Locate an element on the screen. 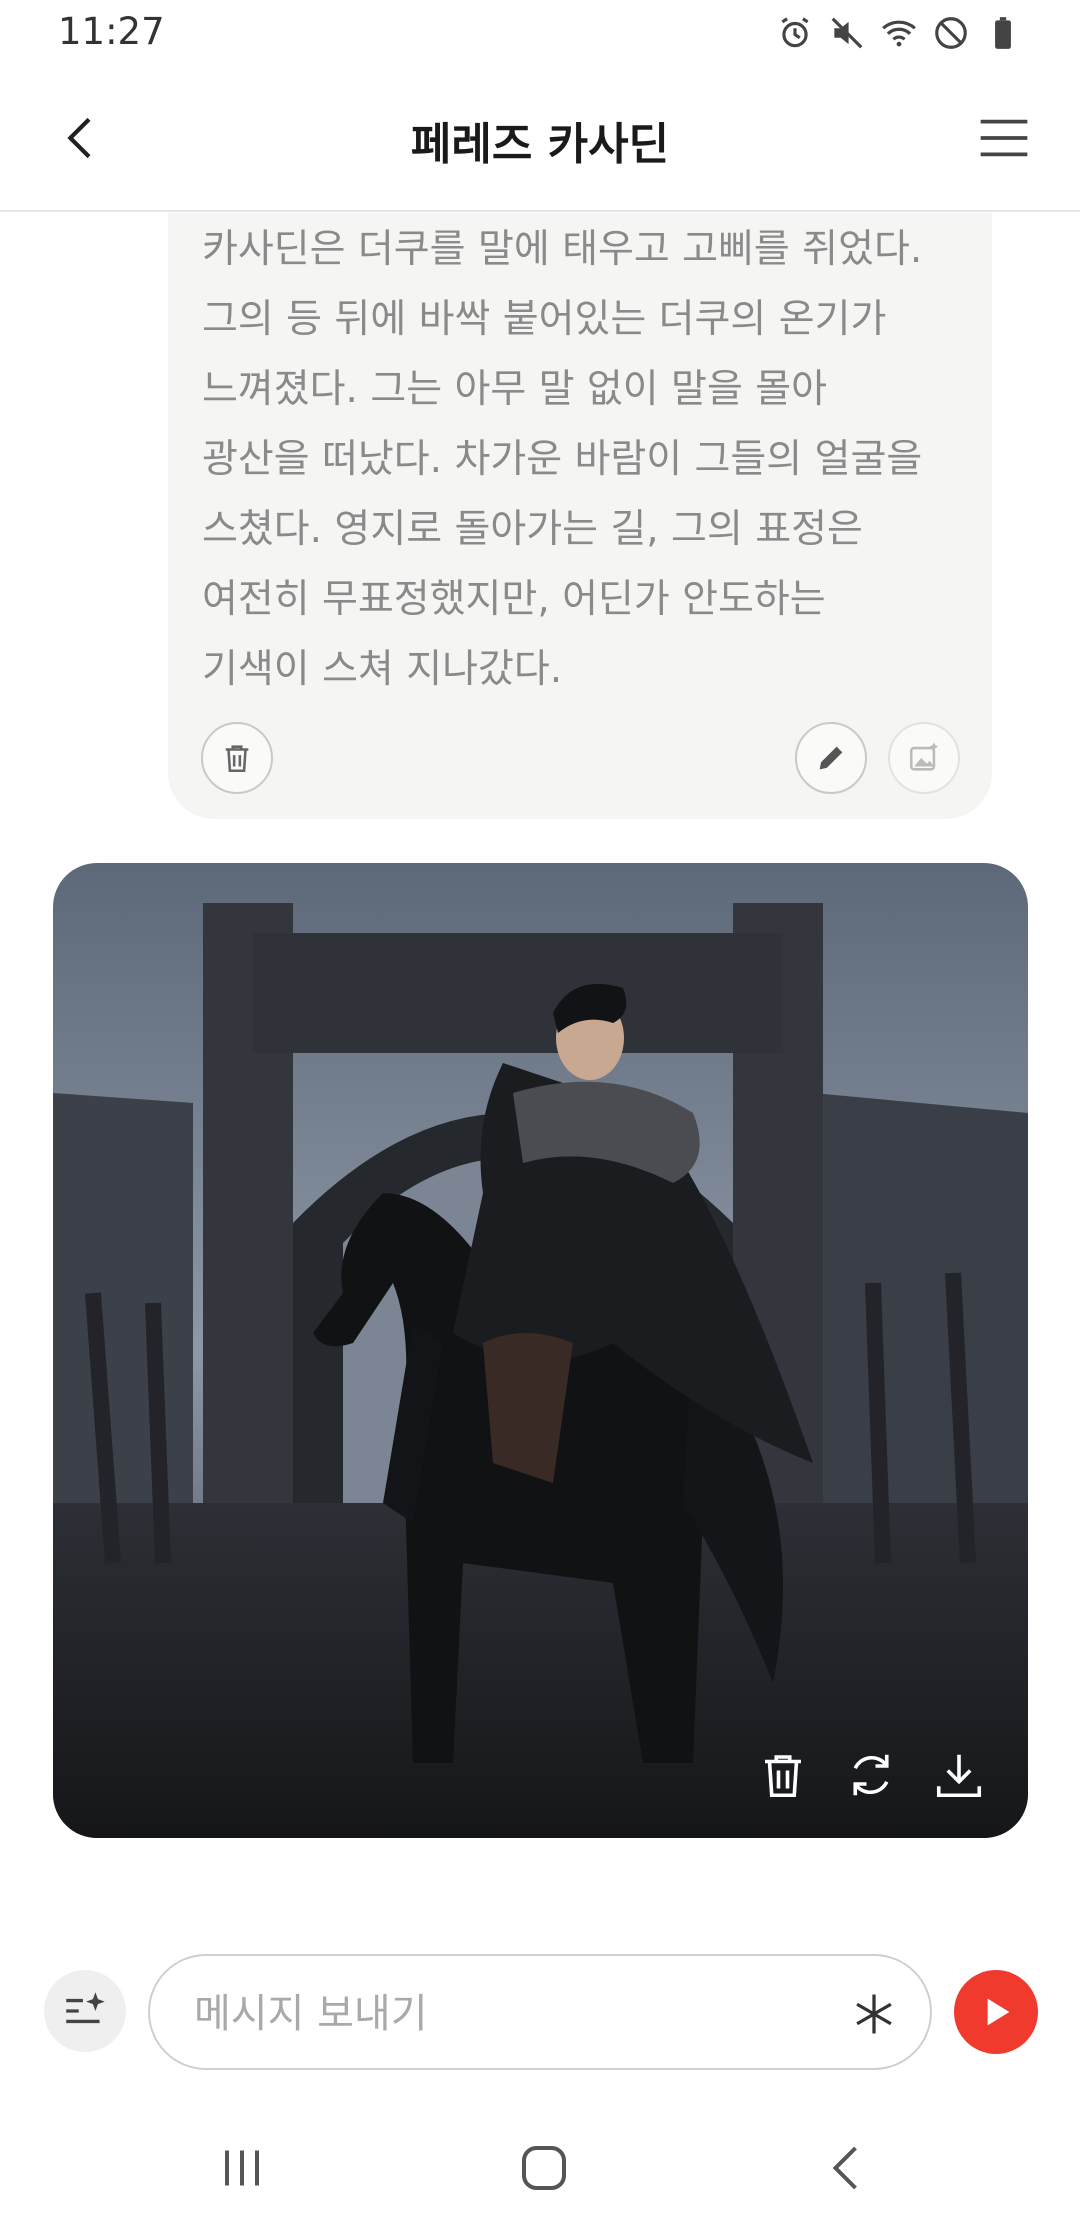 Image resolution: width=1080 pixels, height=2220 pixels. recents-button is located at coordinates (242, 2168).